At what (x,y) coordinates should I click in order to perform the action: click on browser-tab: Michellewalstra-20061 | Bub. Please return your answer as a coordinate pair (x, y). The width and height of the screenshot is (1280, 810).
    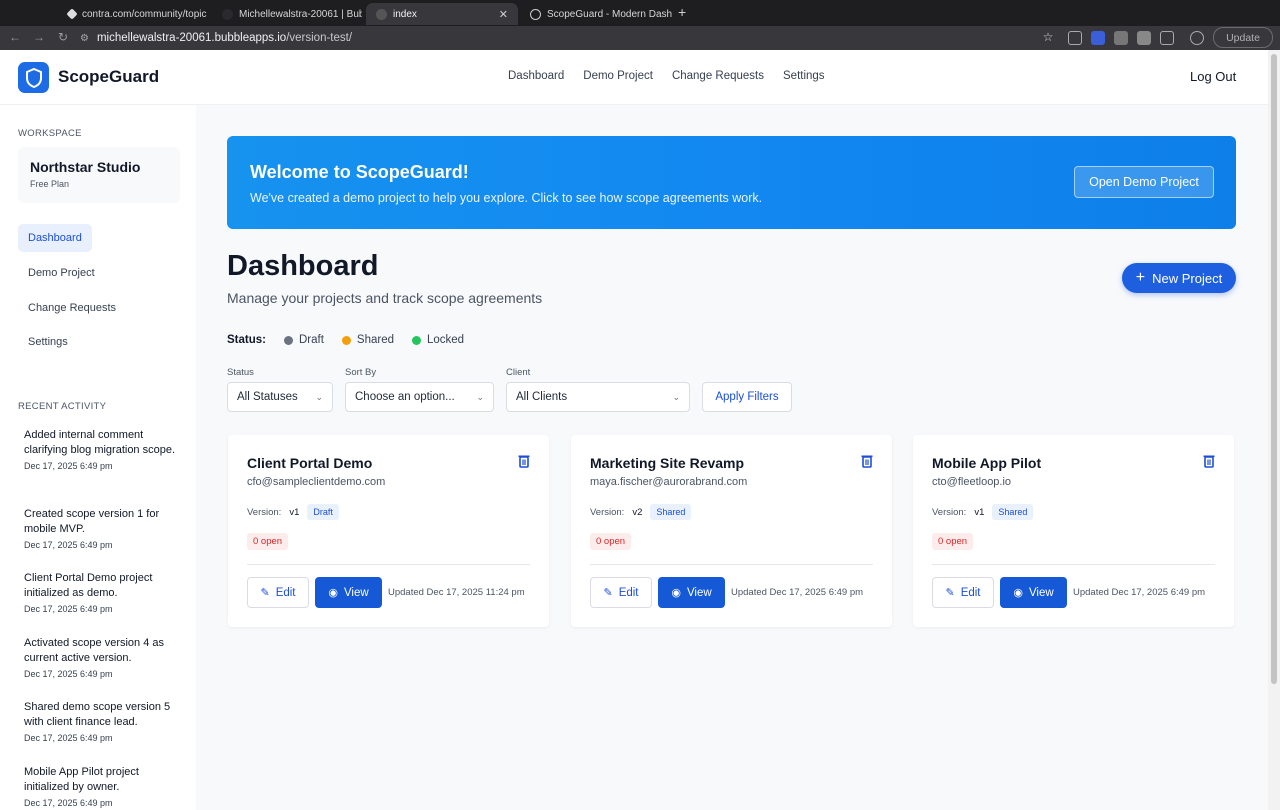
    Looking at the image, I should click on (287, 14).